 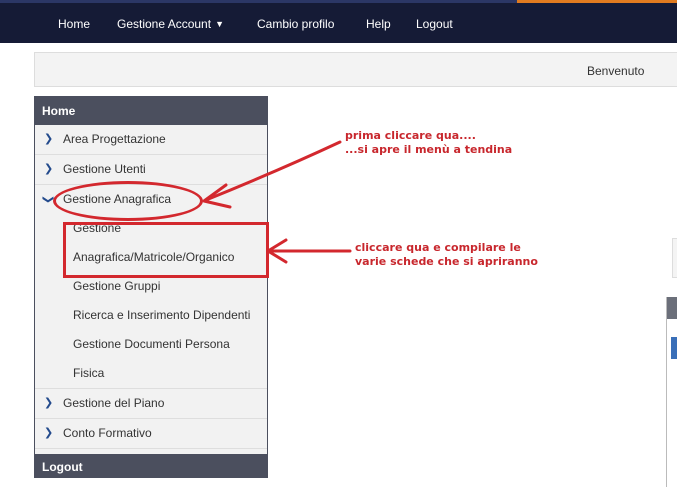 I want to click on content-panel-fragment, so click(x=674, y=258).